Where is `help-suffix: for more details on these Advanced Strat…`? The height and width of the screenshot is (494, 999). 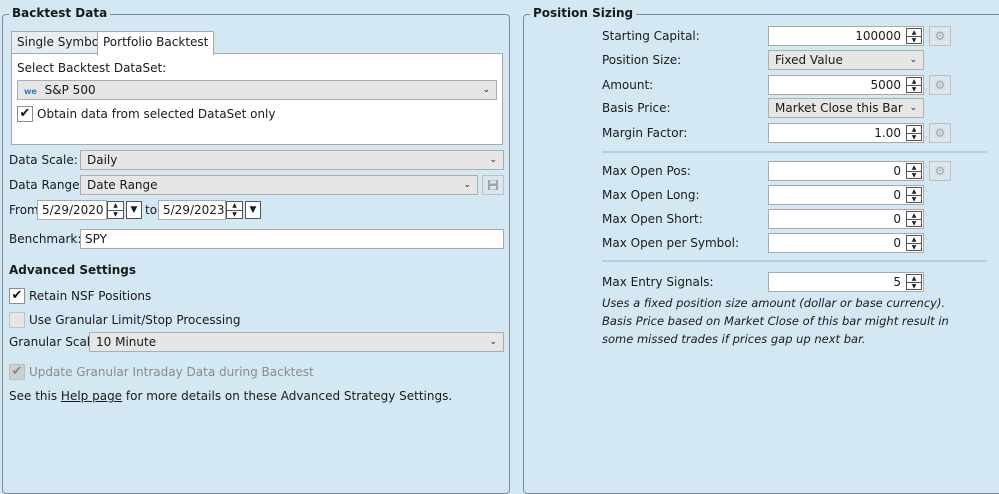 help-suffix: for more details on these Advanced Strat… is located at coordinates (287, 396).